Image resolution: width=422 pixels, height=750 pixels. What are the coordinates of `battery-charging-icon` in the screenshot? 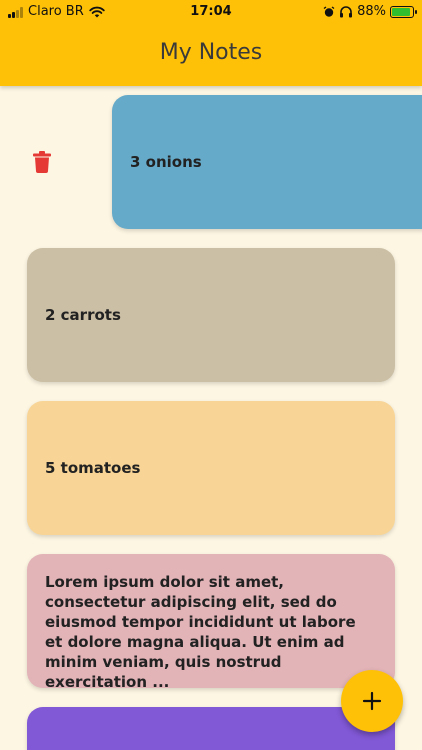 It's located at (403, 11).